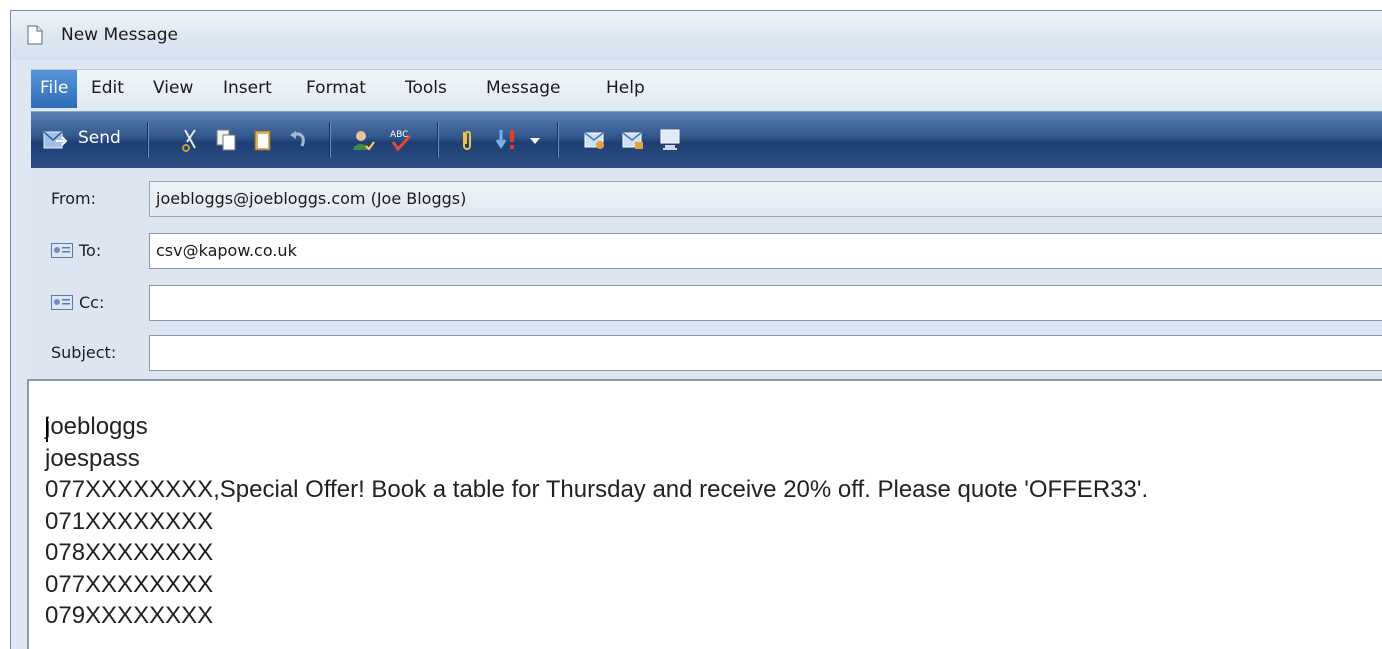  I want to click on menu-tools: Tools, so click(426, 89).